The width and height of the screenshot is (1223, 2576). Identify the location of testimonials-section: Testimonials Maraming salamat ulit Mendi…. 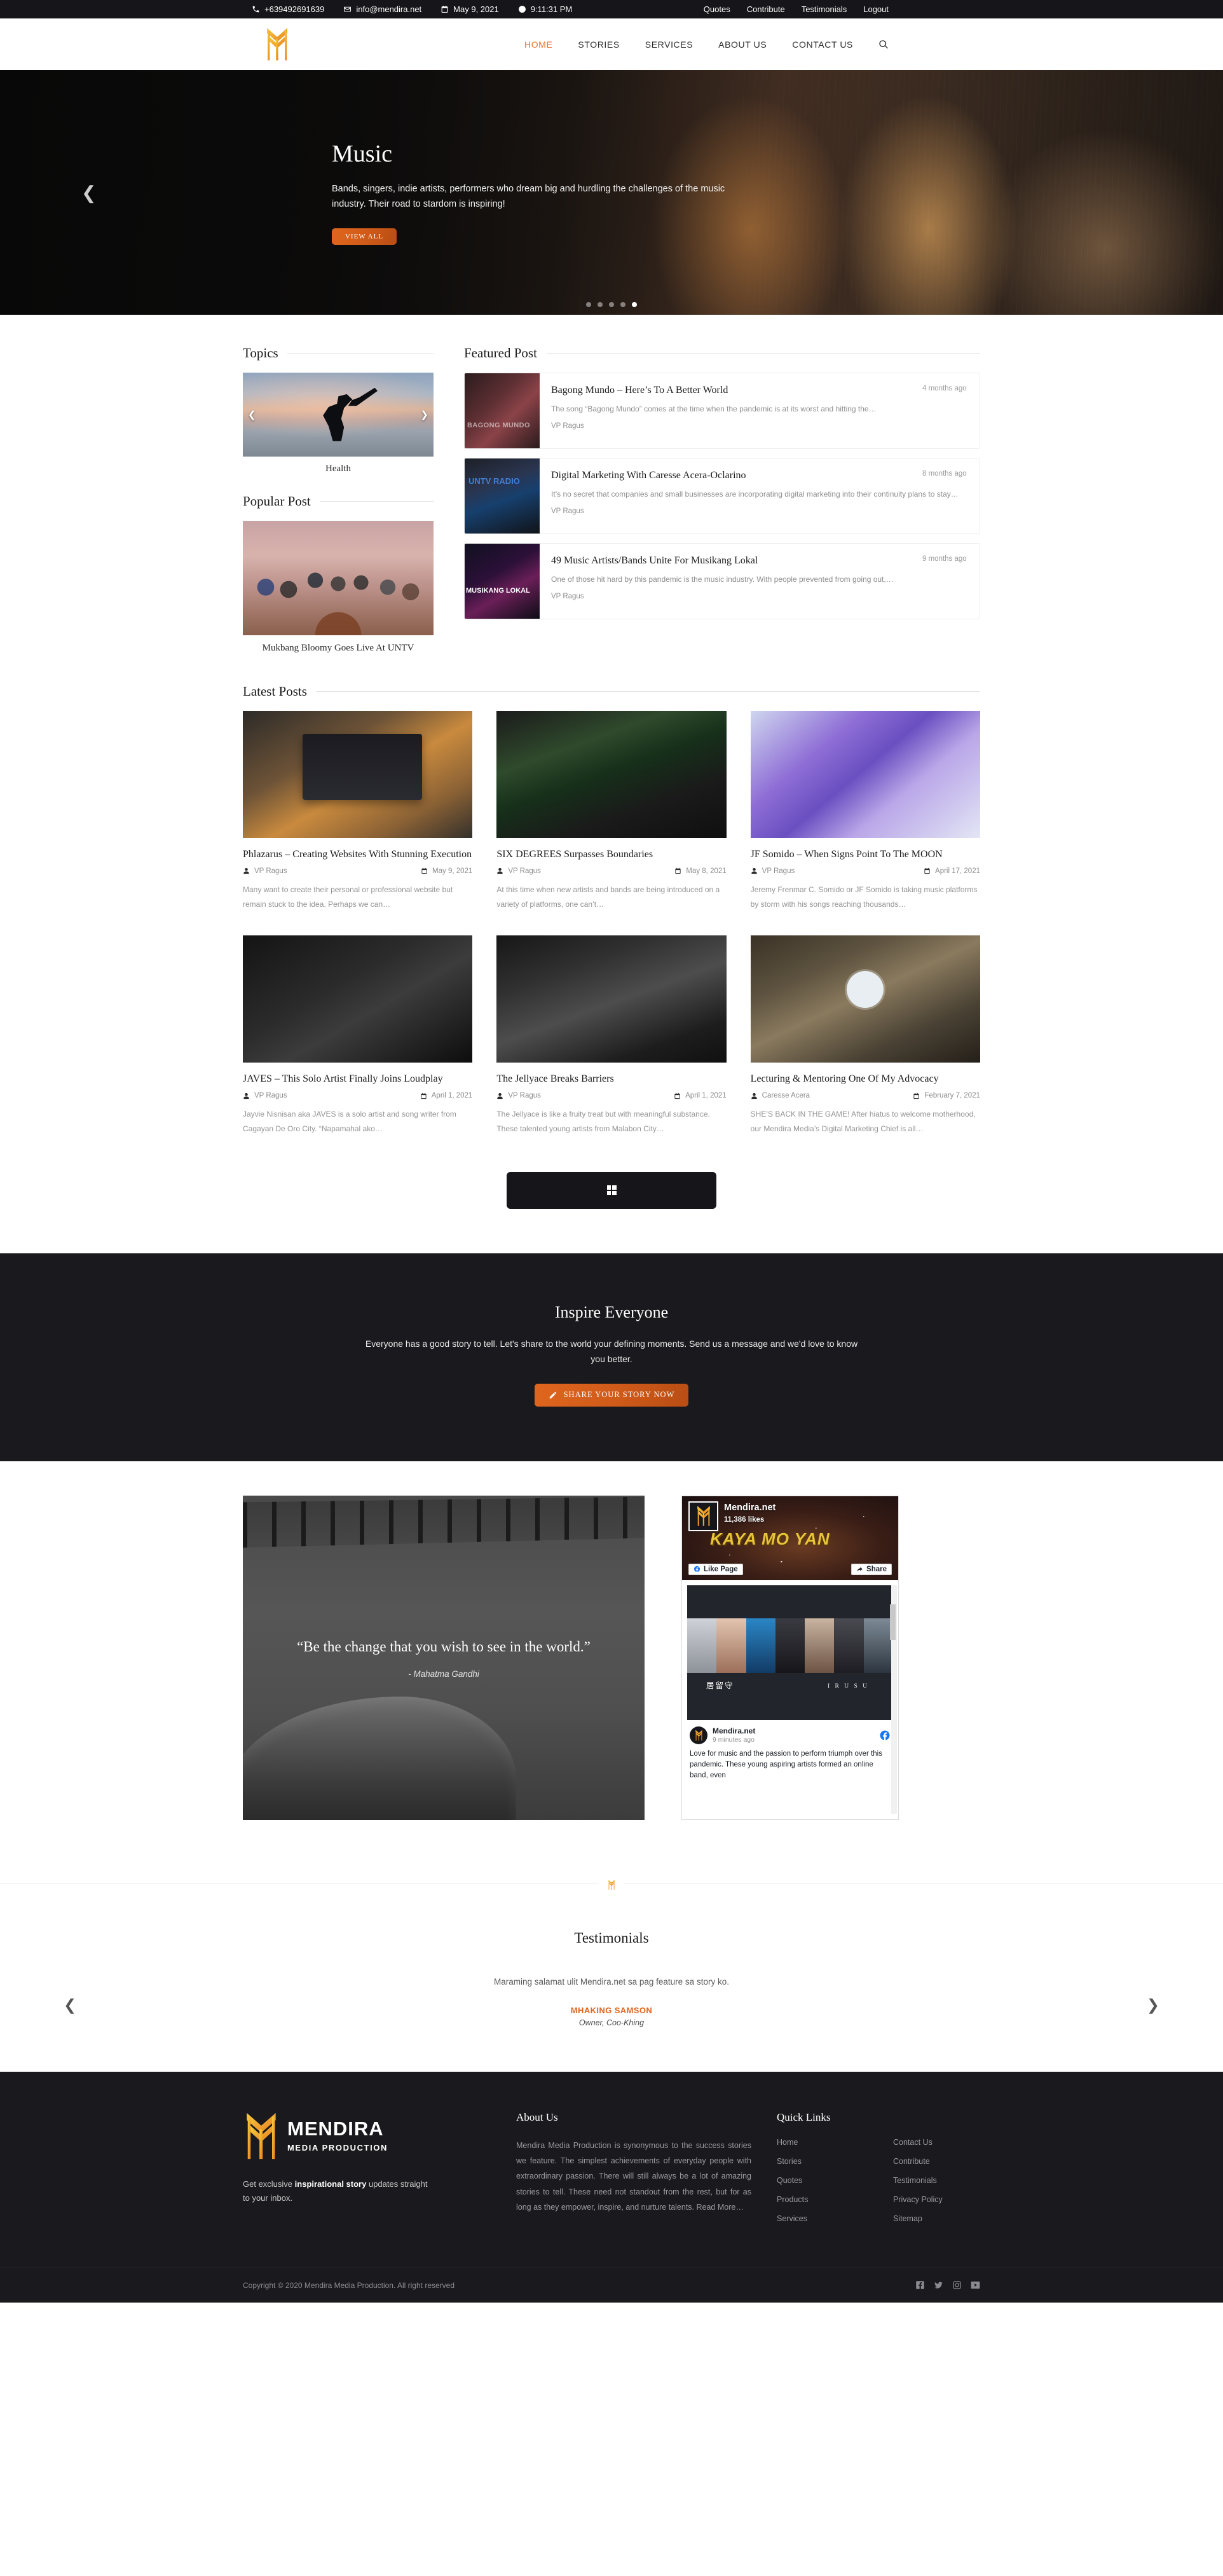
(611, 1986).